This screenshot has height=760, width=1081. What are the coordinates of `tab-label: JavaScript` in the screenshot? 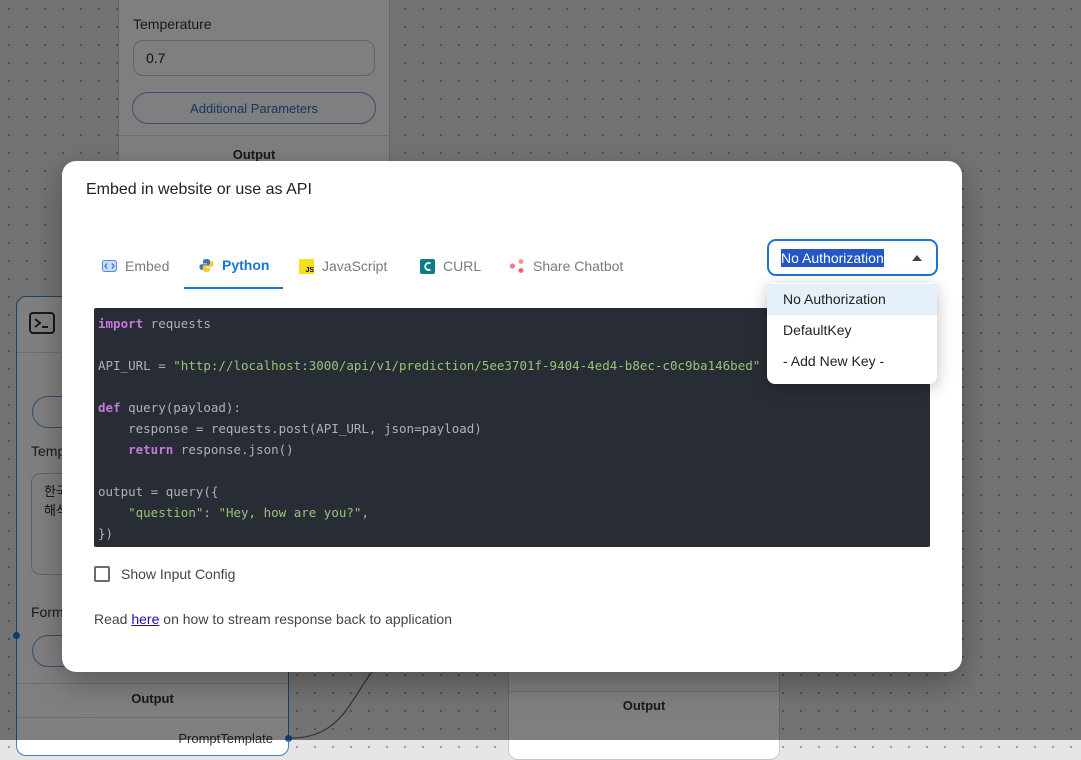 It's located at (355, 266).